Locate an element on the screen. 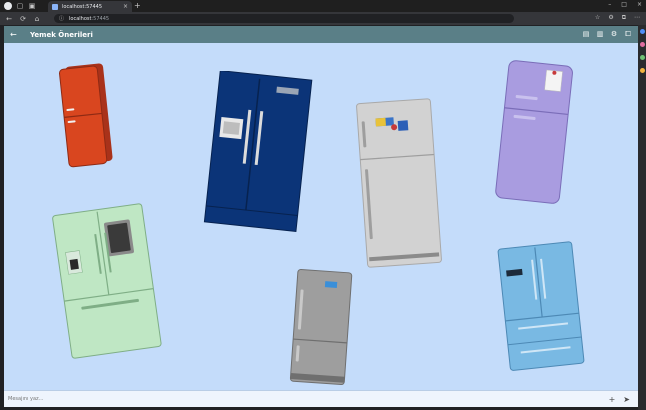 The width and height of the screenshot is (646, 410). tools-icon is located at coordinates (642, 57).